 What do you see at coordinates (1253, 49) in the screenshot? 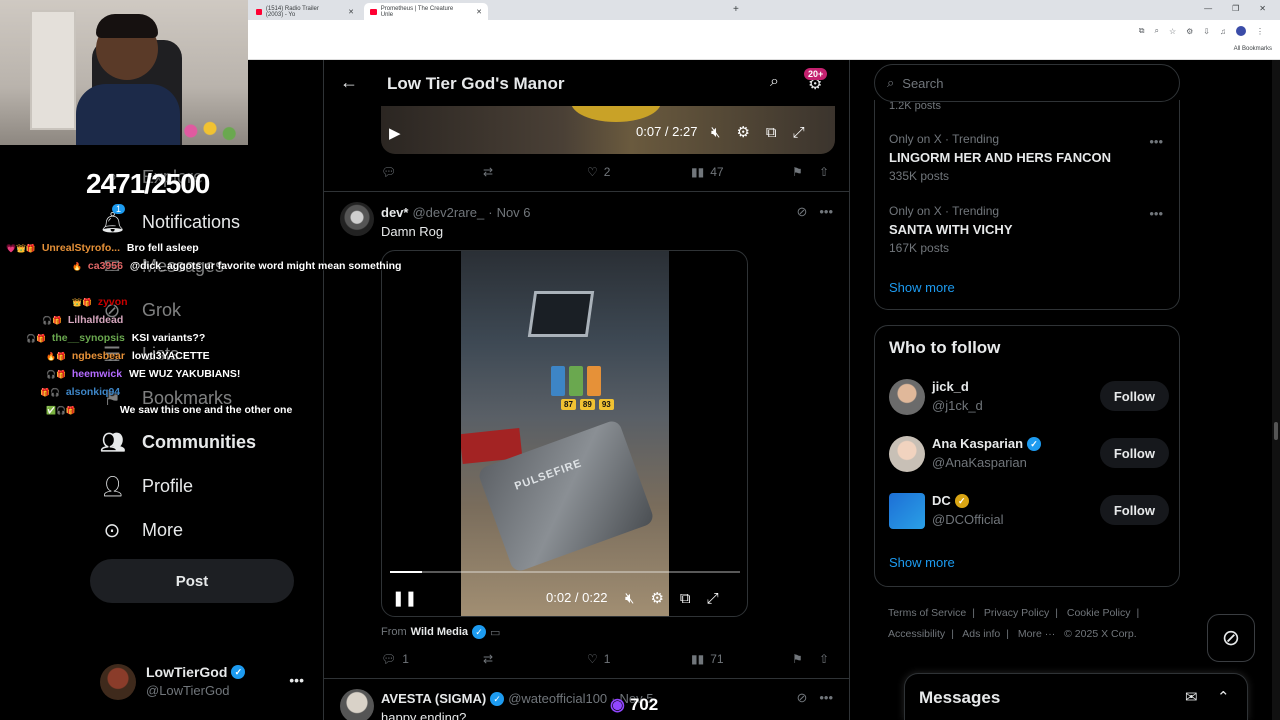
I see `all-bookmarks-link: All Bookmarks` at bounding box center [1253, 49].